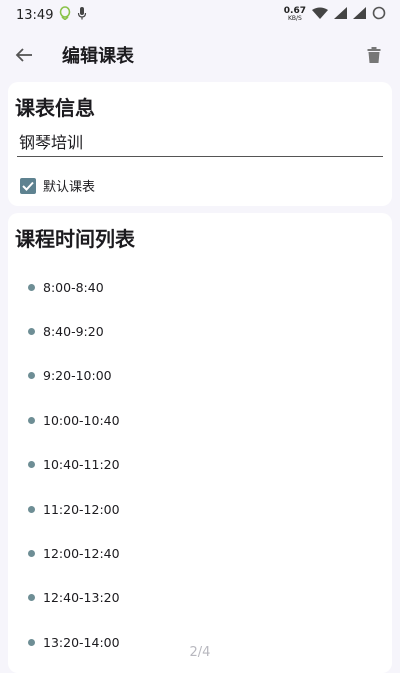 The height and width of the screenshot is (673, 400). Describe the element at coordinates (65, 15) in the screenshot. I see `app-notification-icon` at that location.